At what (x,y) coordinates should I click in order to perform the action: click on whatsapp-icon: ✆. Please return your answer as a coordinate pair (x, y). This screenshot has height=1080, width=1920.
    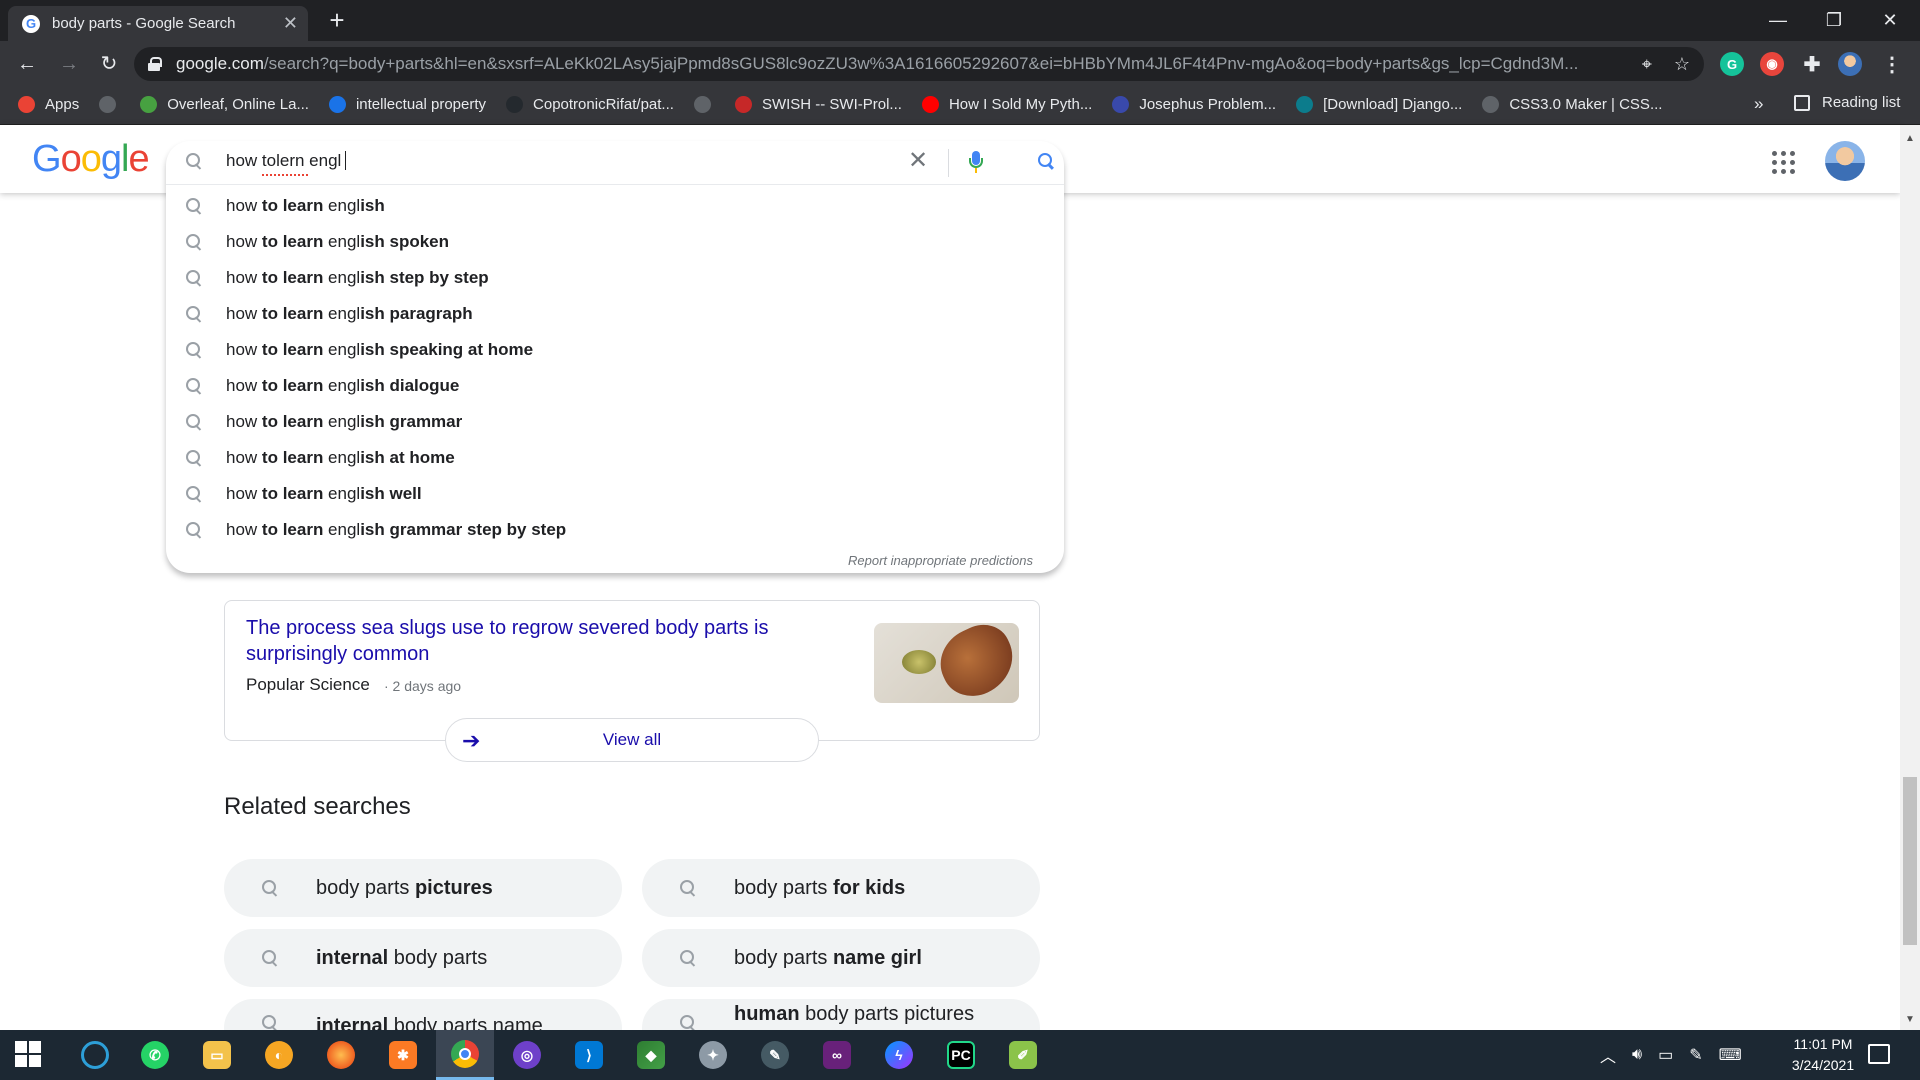
    Looking at the image, I should click on (155, 1055).